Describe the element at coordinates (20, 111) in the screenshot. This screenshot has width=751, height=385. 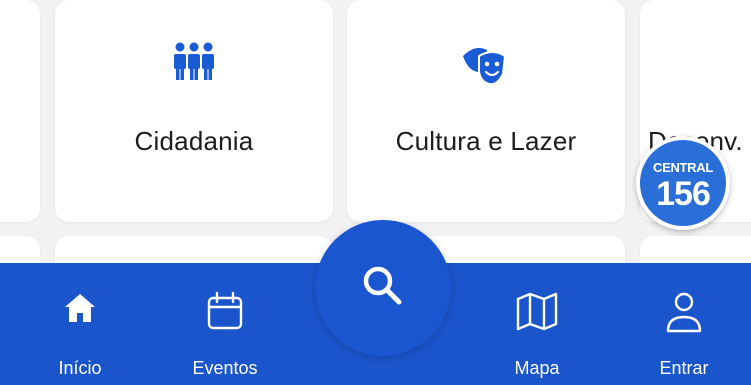
I see `service-card-partial-left` at that location.